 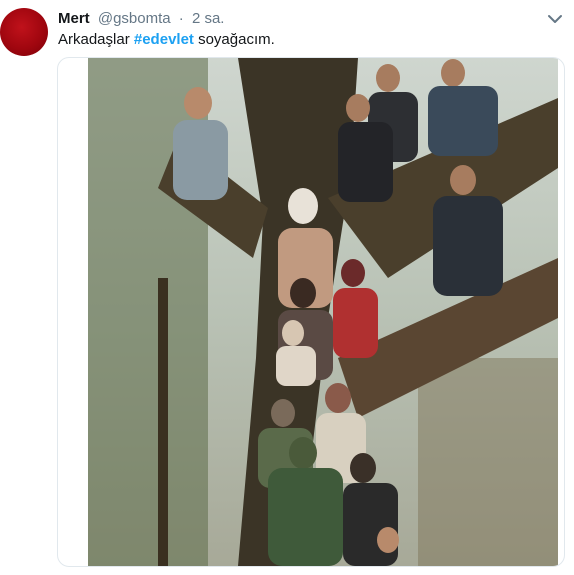 I want to click on author-name: Mert, so click(x=74, y=18).